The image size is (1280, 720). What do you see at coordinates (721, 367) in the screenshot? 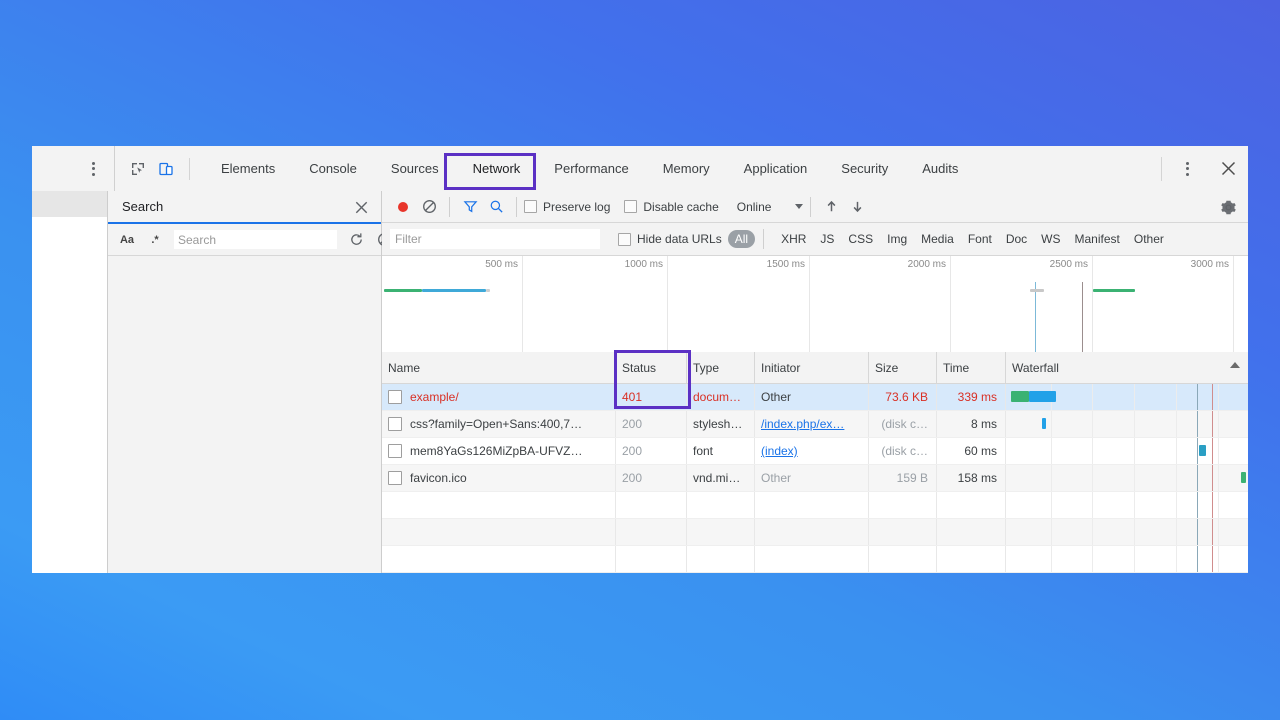
I see `column-header-type: Type` at bounding box center [721, 367].